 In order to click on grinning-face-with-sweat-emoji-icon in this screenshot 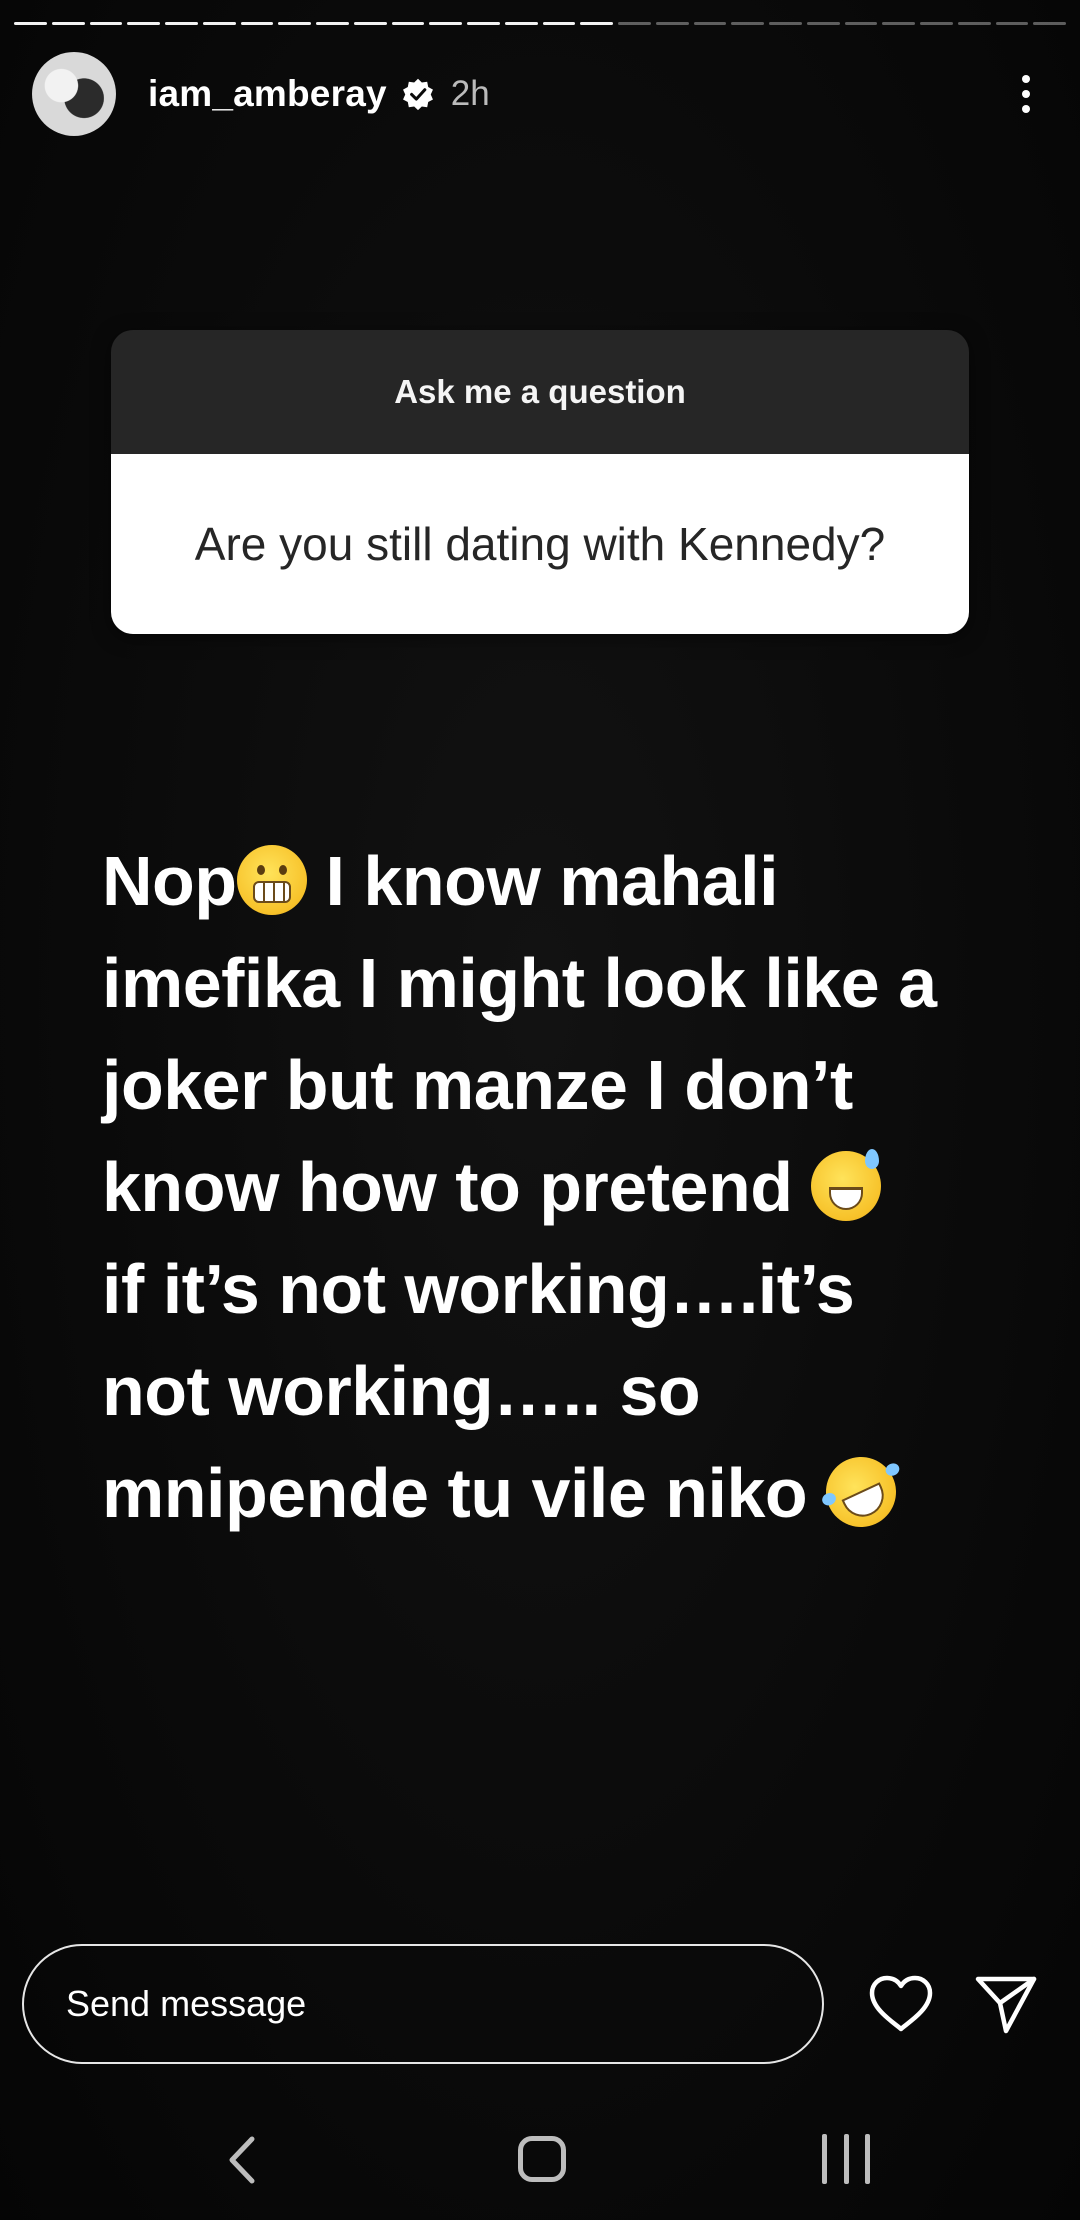, I will do `click(846, 1185)`.